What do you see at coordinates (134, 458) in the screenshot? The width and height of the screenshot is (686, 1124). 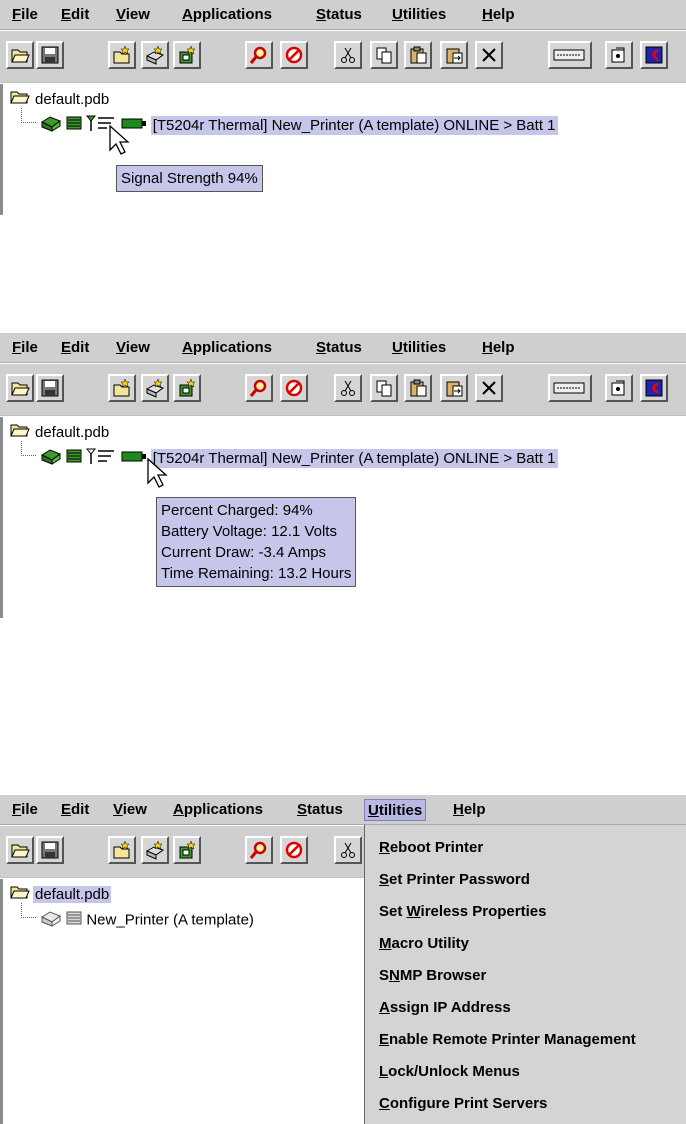 I see `battery-icon` at bounding box center [134, 458].